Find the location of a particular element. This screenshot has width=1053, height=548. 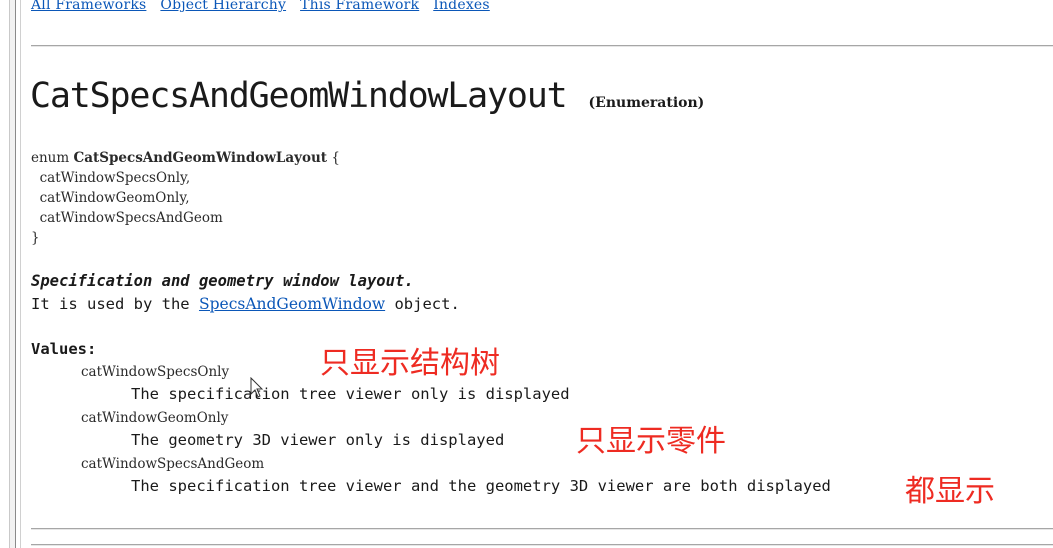

enum-member-line: catWindowSpecsAndGeom is located at coordinates (127, 218).